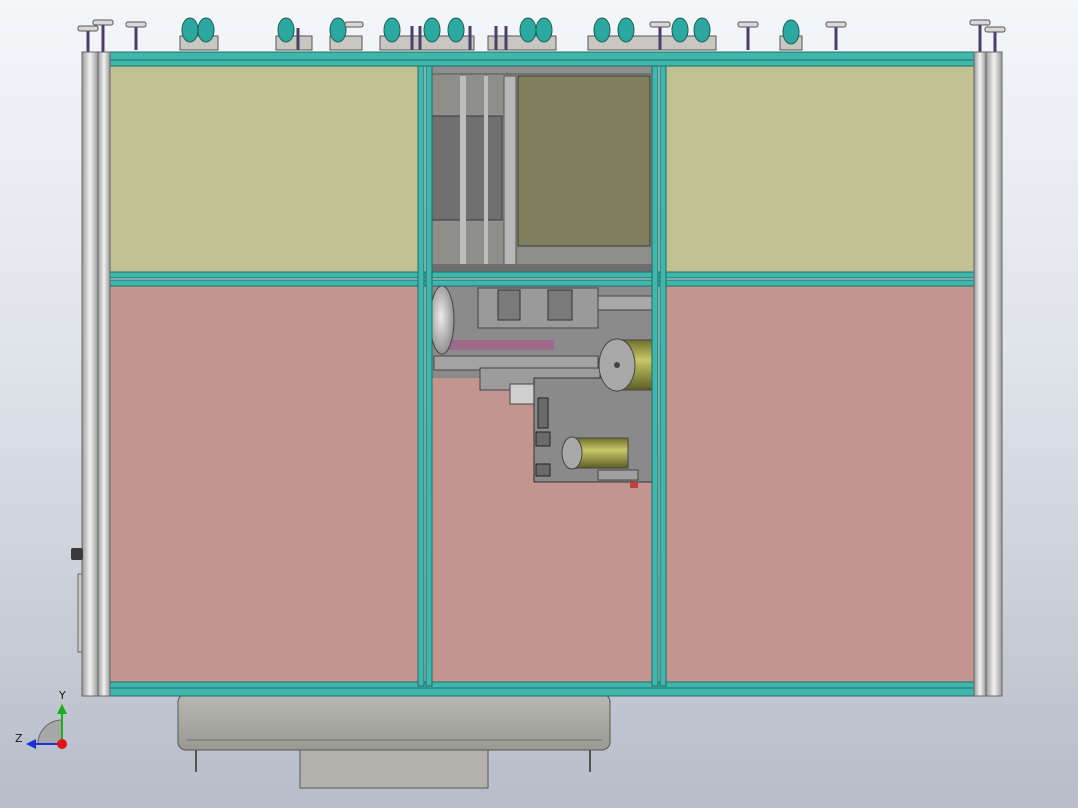 The width and height of the screenshot is (1078, 808). I want to click on lower-right-panel, so click(819, 485).